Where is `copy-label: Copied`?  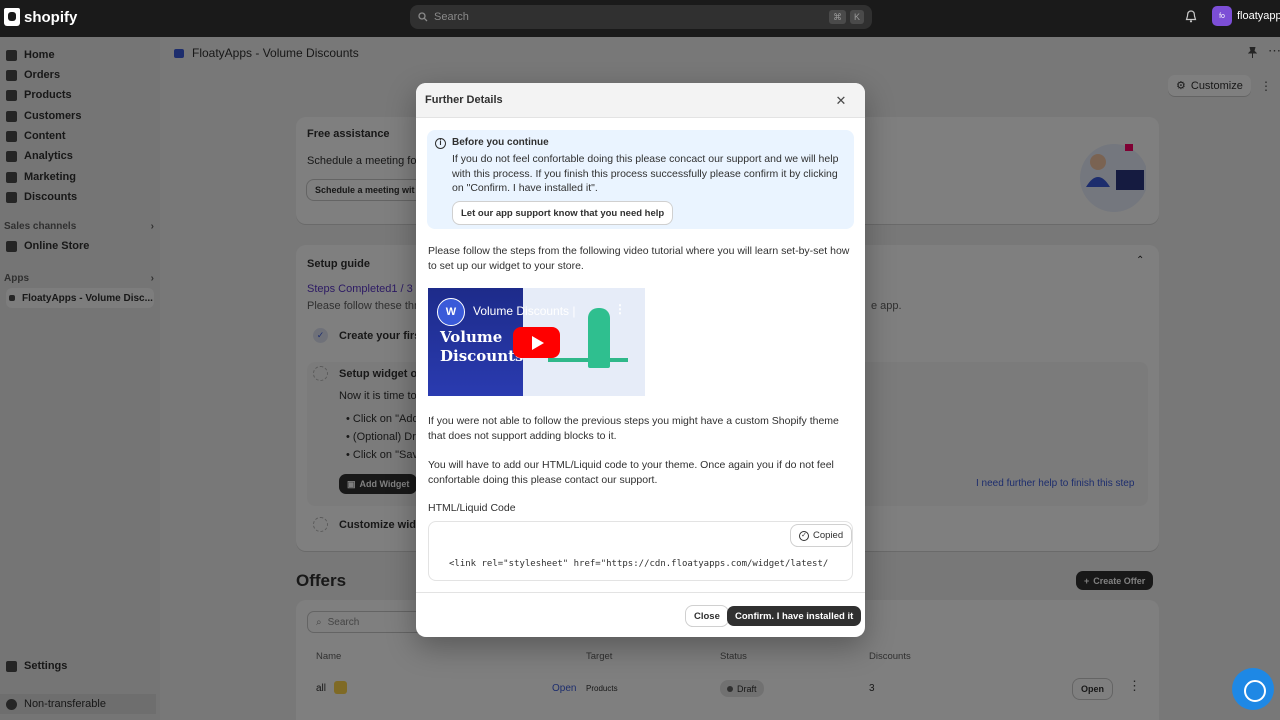 copy-label: Copied is located at coordinates (828, 535).